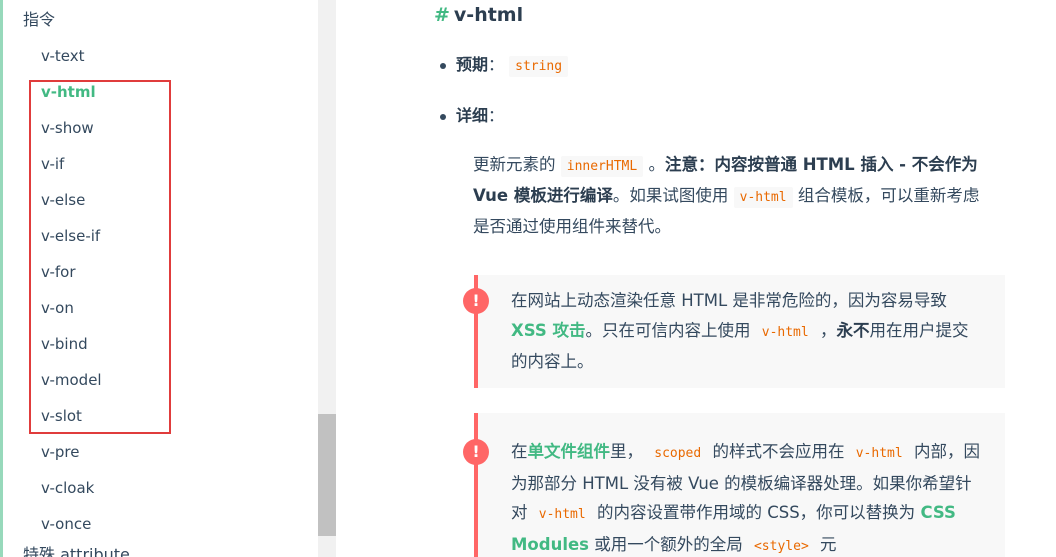  What do you see at coordinates (472, 64) in the screenshot?
I see `expect-label: 预期` at bounding box center [472, 64].